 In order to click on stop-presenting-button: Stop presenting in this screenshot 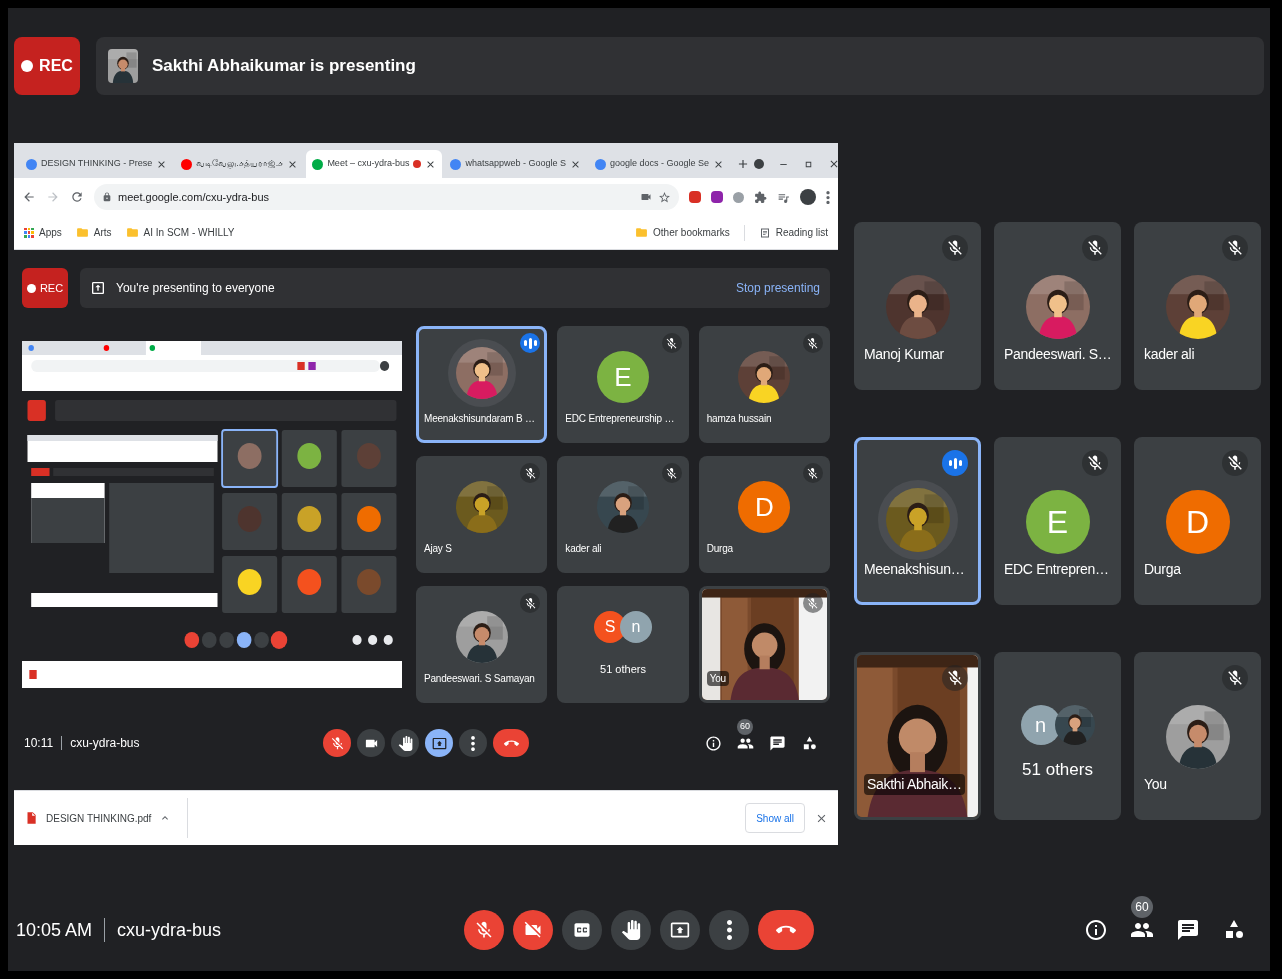, I will do `click(777, 288)`.